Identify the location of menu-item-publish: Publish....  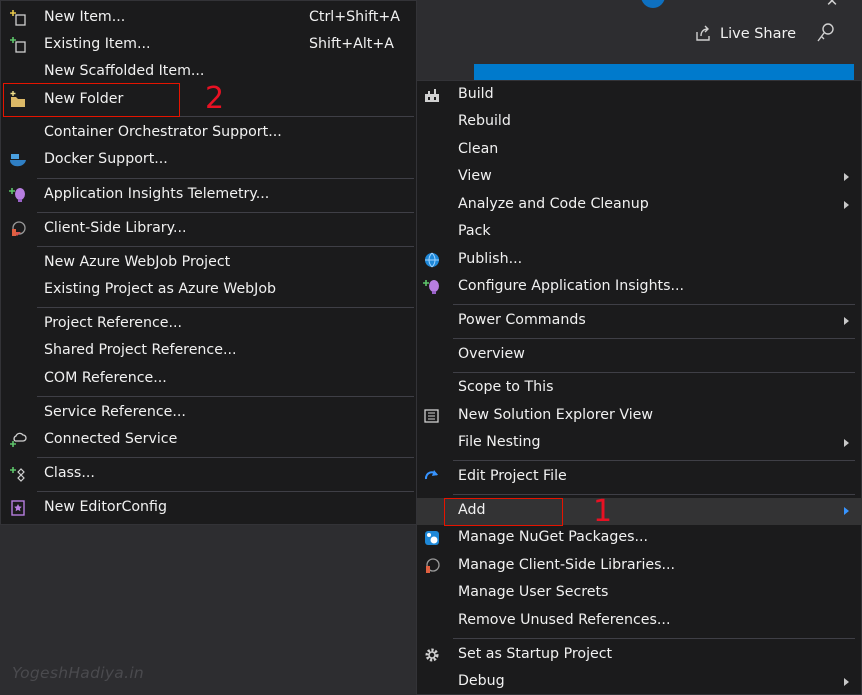
(639, 260).